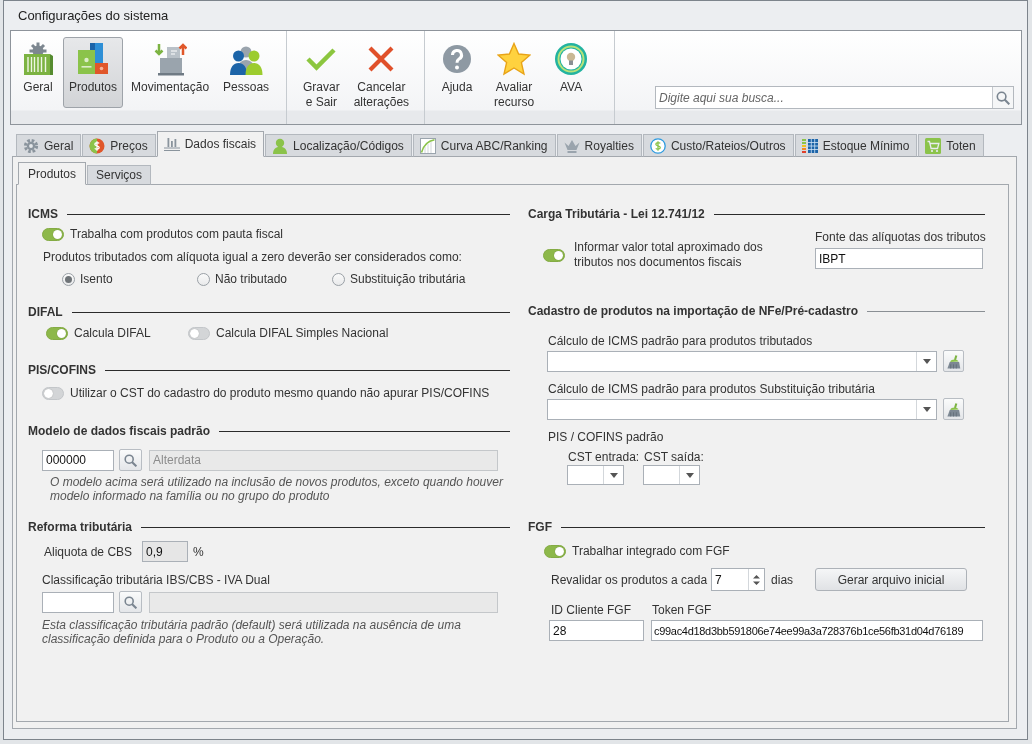 This screenshot has height=744, width=1032. Describe the element at coordinates (674, 457) in the screenshot. I see `field-label: CST saída:` at that location.